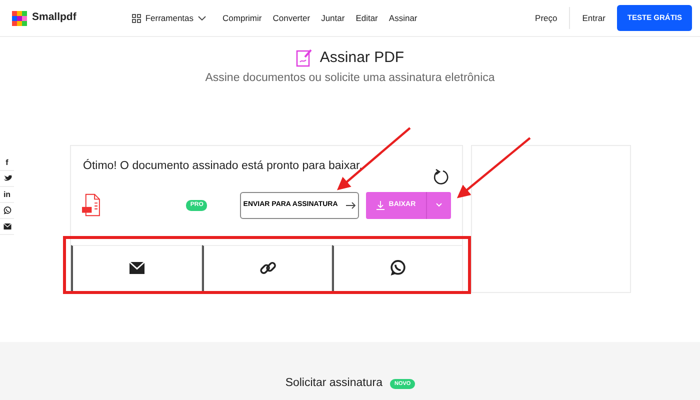 The width and height of the screenshot is (700, 400). What do you see at coordinates (7, 163) in the screenshot?
I see `share-link: f` at bounding box center [7, 163].